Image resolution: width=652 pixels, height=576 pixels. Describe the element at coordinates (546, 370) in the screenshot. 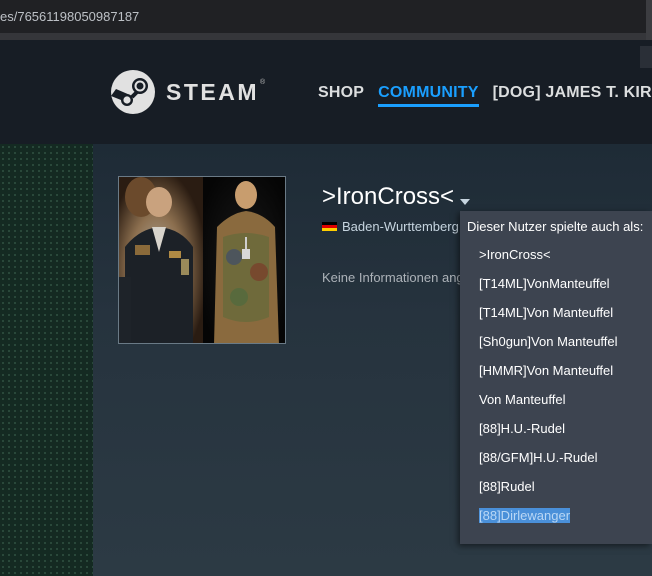

I see `list-item: [HMMR]Von Manteuffel` at that location.